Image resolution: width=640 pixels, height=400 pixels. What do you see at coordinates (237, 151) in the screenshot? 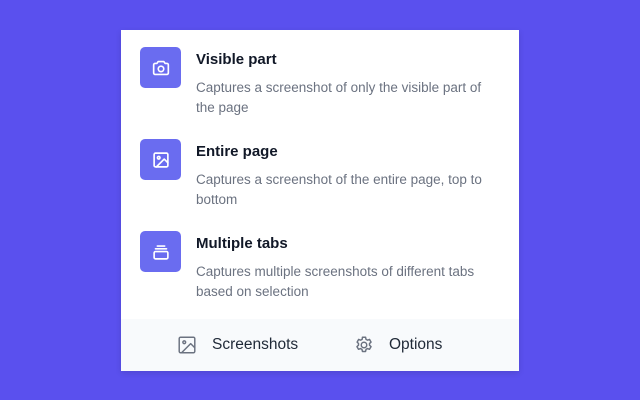
I see `option-title: Entire page` at bounding box center [237, 151].